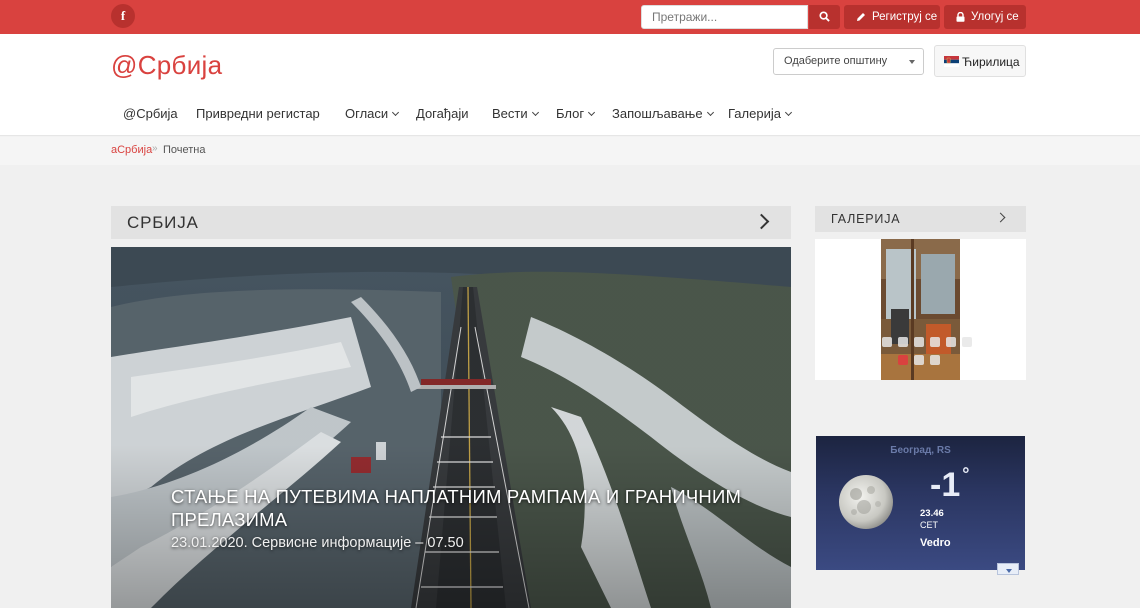 This screenshot has height=608, width=1140. Describe the element at coordinates (951, 61) in the screenshot. I see `serbia-flag-icon` at that location.